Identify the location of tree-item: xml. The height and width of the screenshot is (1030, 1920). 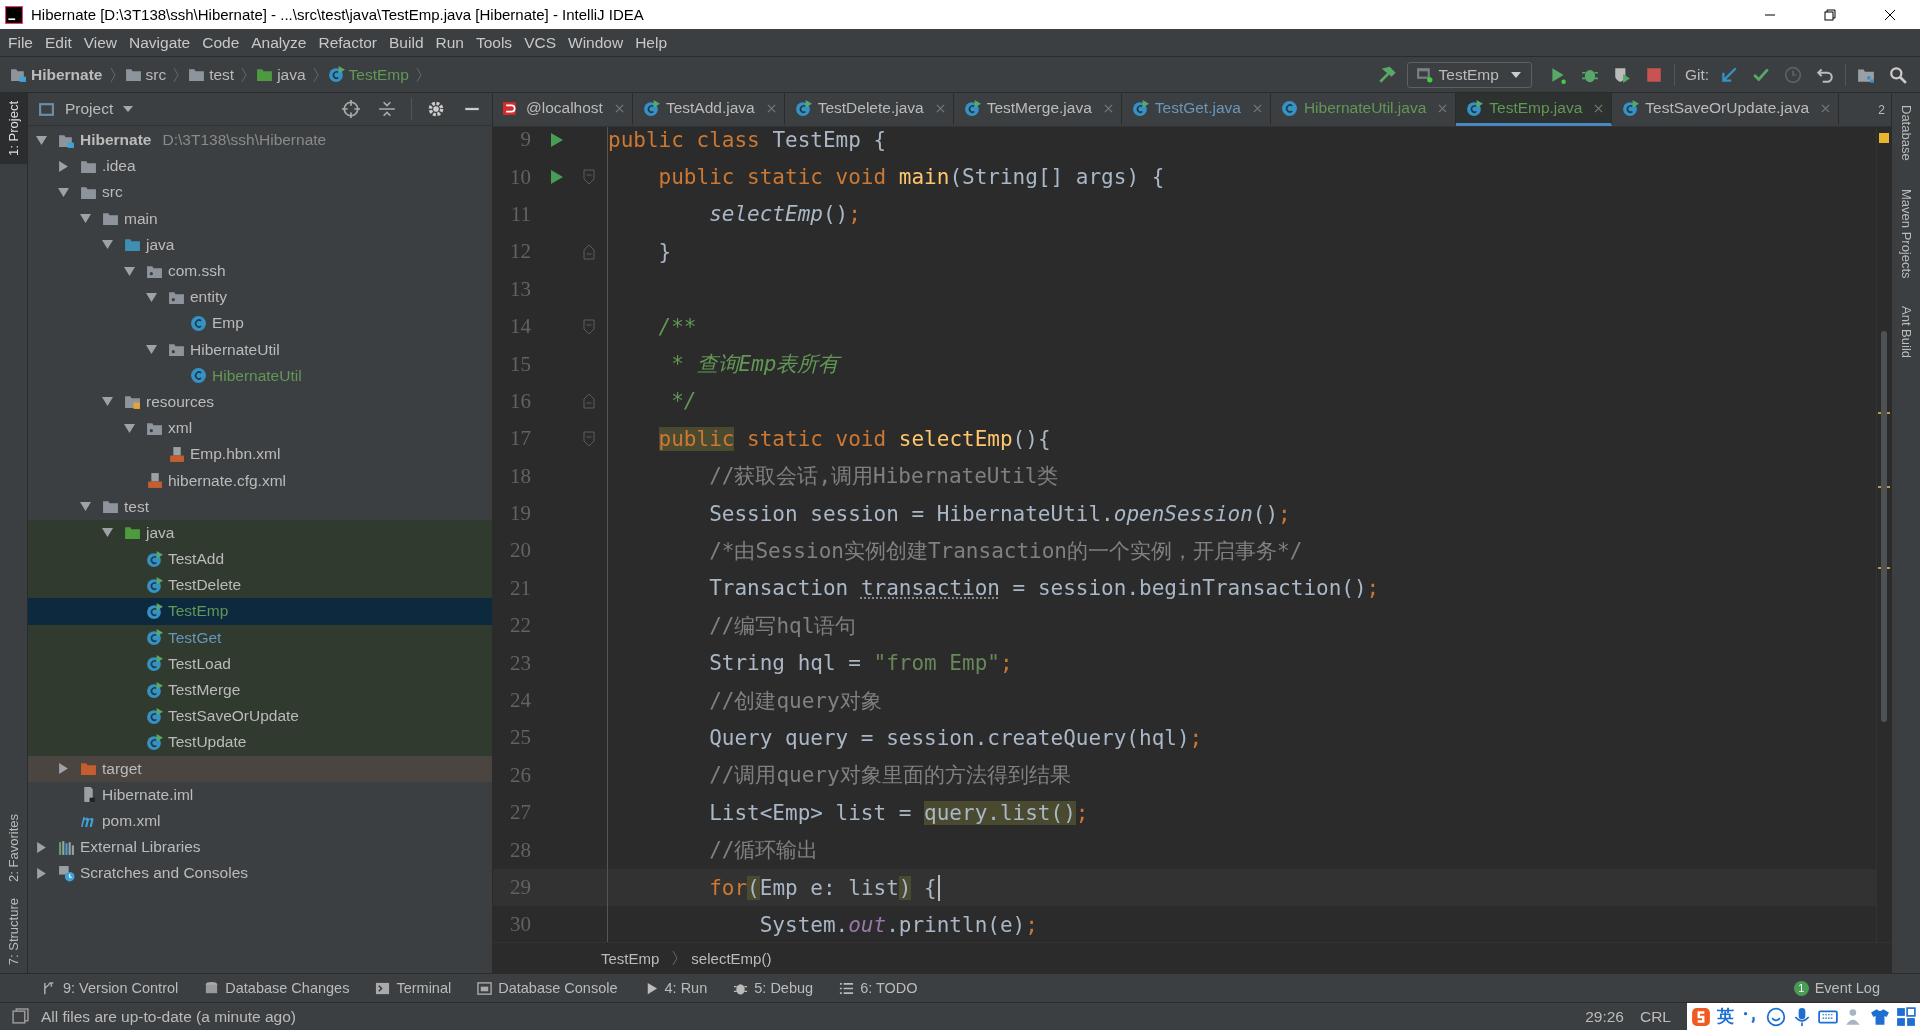
(180, 428).